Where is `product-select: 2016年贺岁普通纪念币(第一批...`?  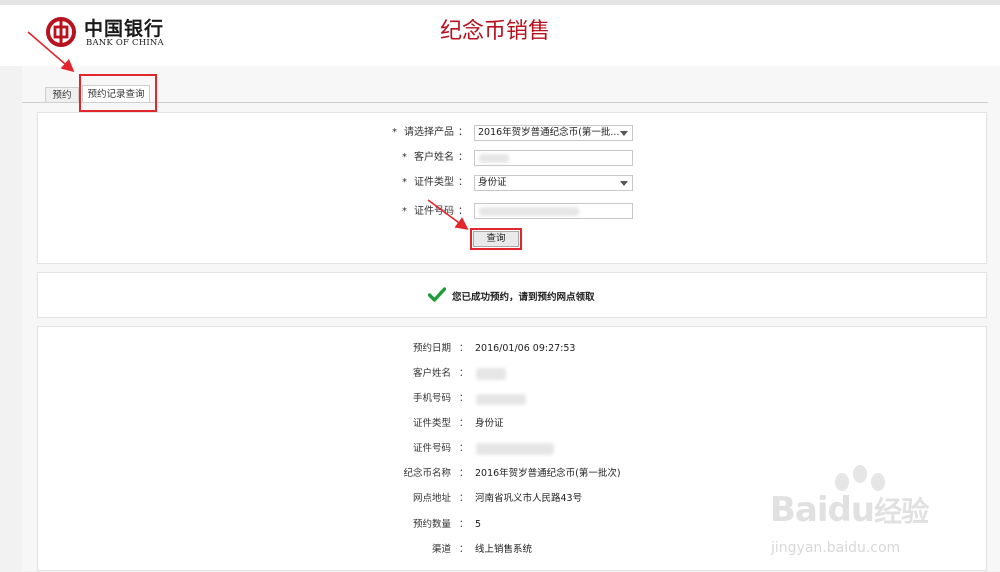 product-select: 2016年贺岁普通纪念币(第一批... is located at coordinates (553, 133).